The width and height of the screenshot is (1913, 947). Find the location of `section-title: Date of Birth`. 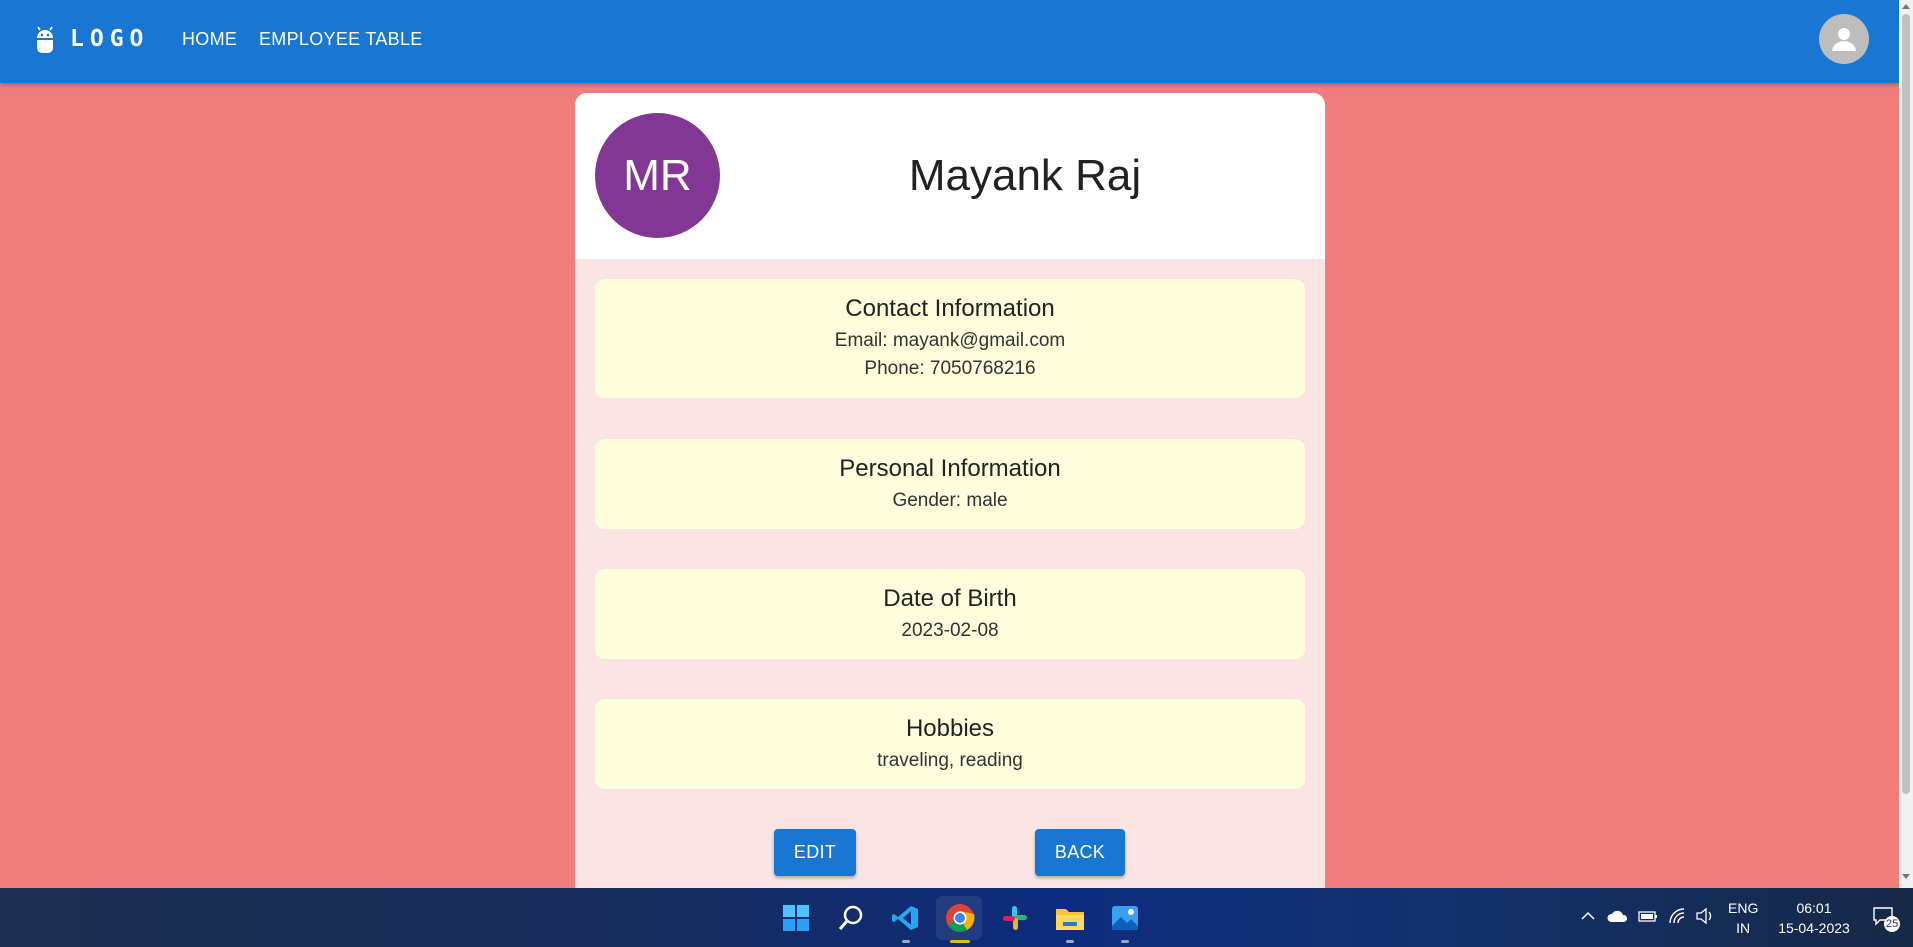

section-title: Date of Birth is located at coordinates (950, 598).